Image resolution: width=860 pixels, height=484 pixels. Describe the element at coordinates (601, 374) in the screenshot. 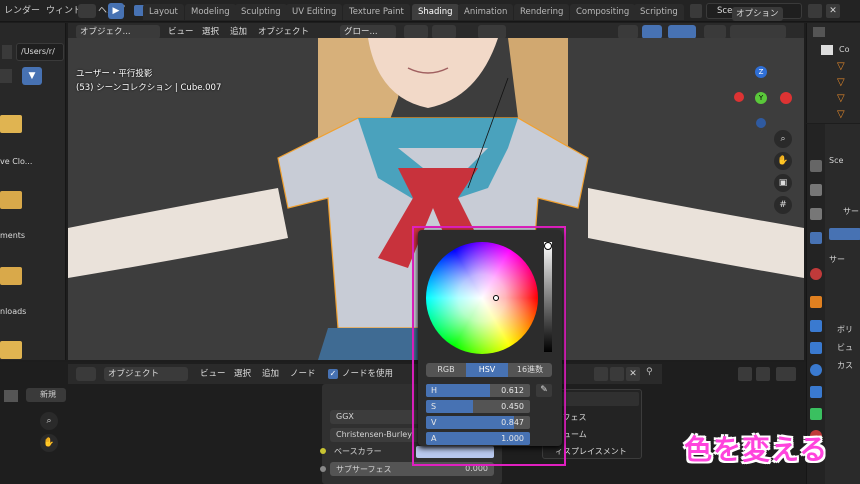

I see `shield-icon` at that location.